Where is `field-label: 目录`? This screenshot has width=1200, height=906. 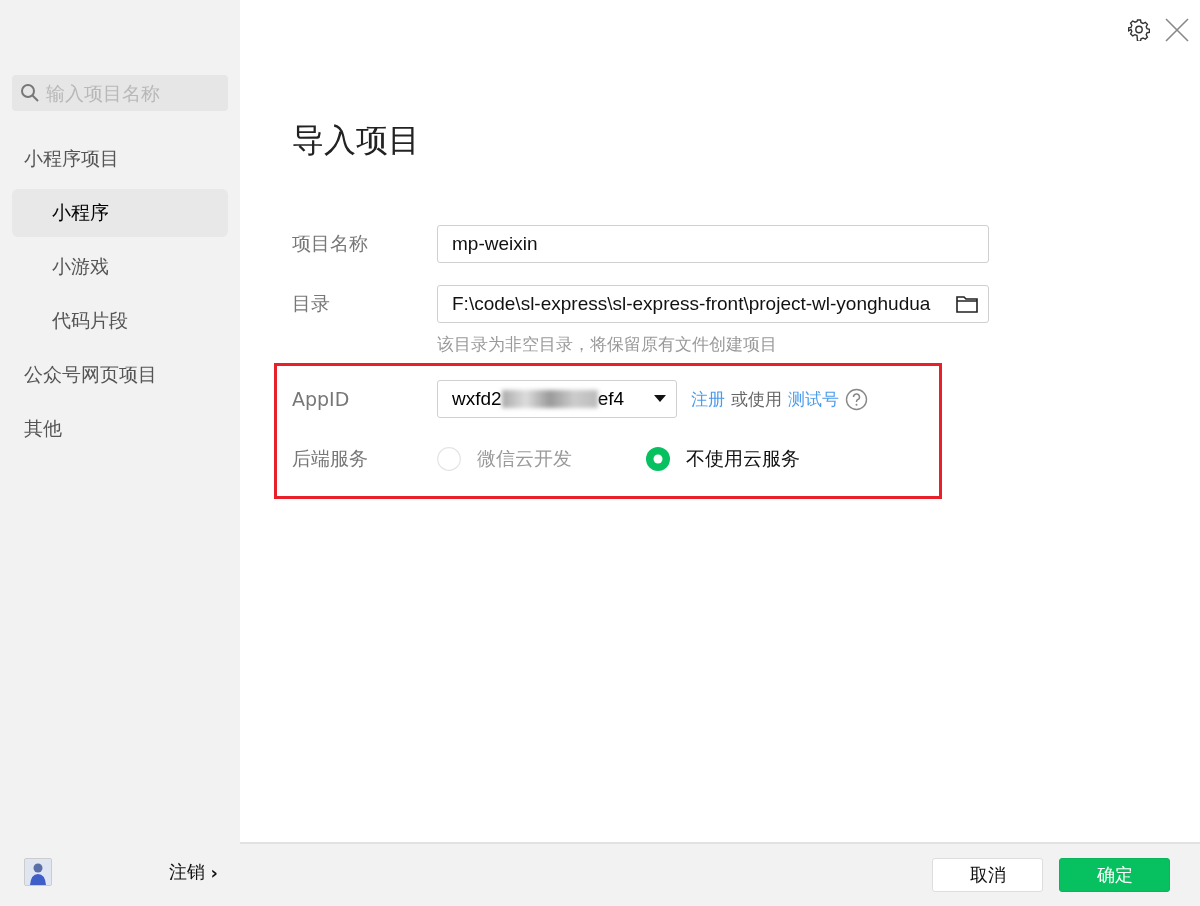
field-label: 目录 is located at coordinates (311, 303).